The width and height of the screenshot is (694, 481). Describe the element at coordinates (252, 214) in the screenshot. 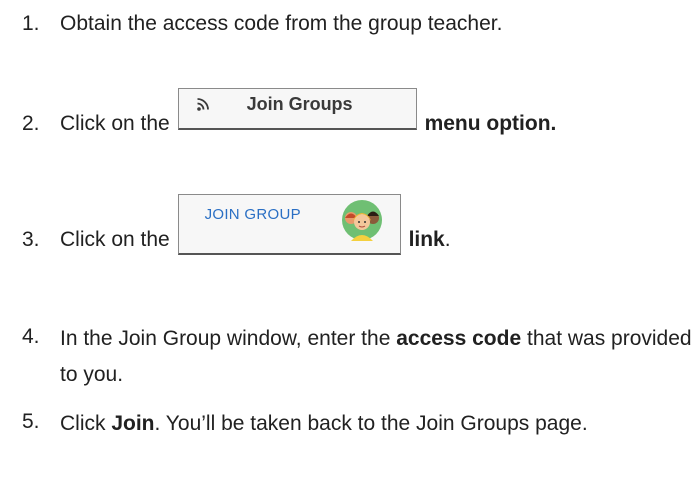

I see `join-group-link-label: JOIN GROUP` at that location.